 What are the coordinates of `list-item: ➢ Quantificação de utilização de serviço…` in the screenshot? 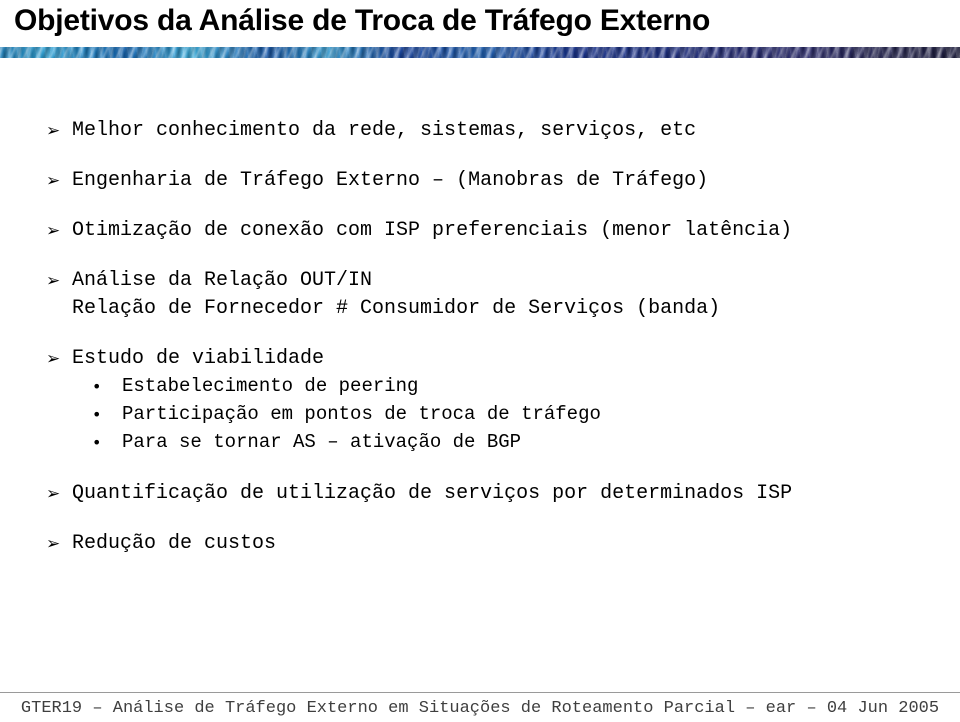 It's located at (480, 494).